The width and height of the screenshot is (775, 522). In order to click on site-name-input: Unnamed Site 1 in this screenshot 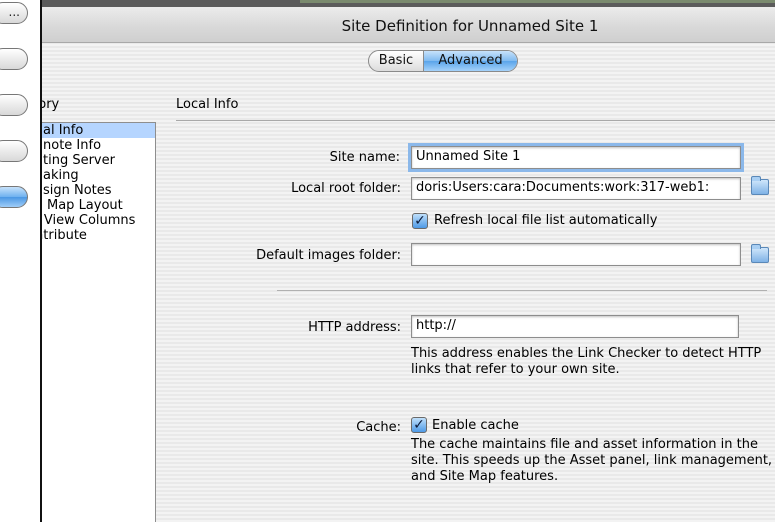, I will do `click(576, 157)`.